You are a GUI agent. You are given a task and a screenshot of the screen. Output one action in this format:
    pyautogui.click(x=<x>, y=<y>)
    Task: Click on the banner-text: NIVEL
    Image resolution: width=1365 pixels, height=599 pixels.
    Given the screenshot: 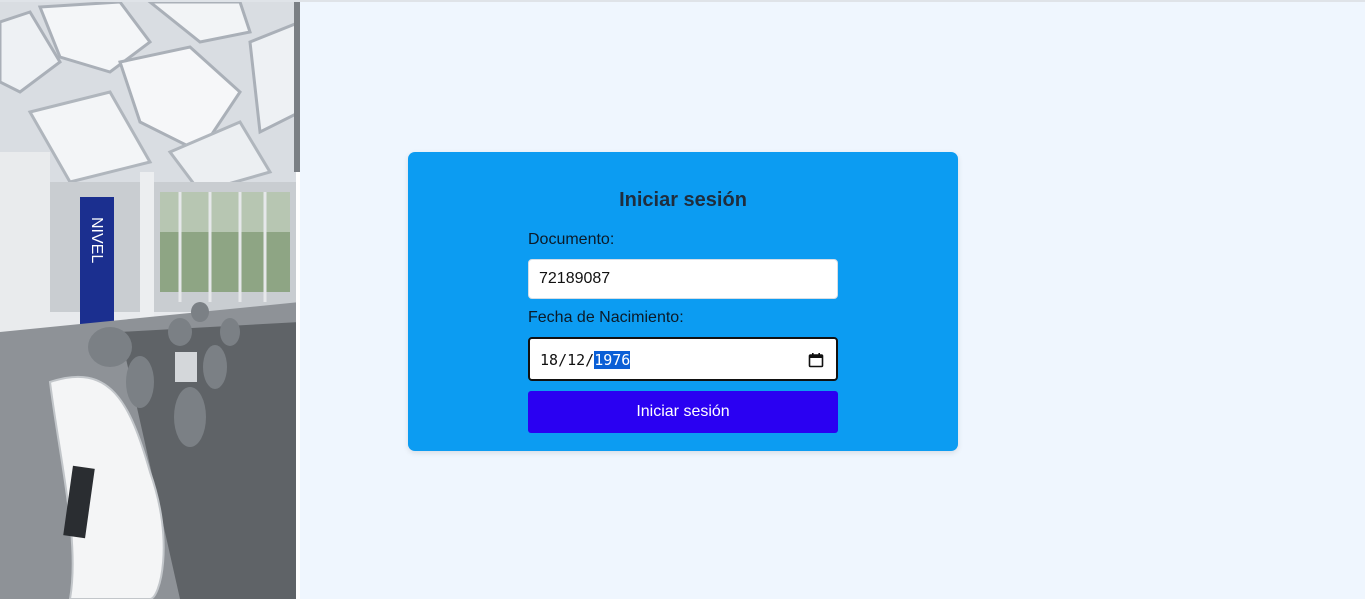 What is the action you would take?
    pyautogui.click(x=96, y=240)
    